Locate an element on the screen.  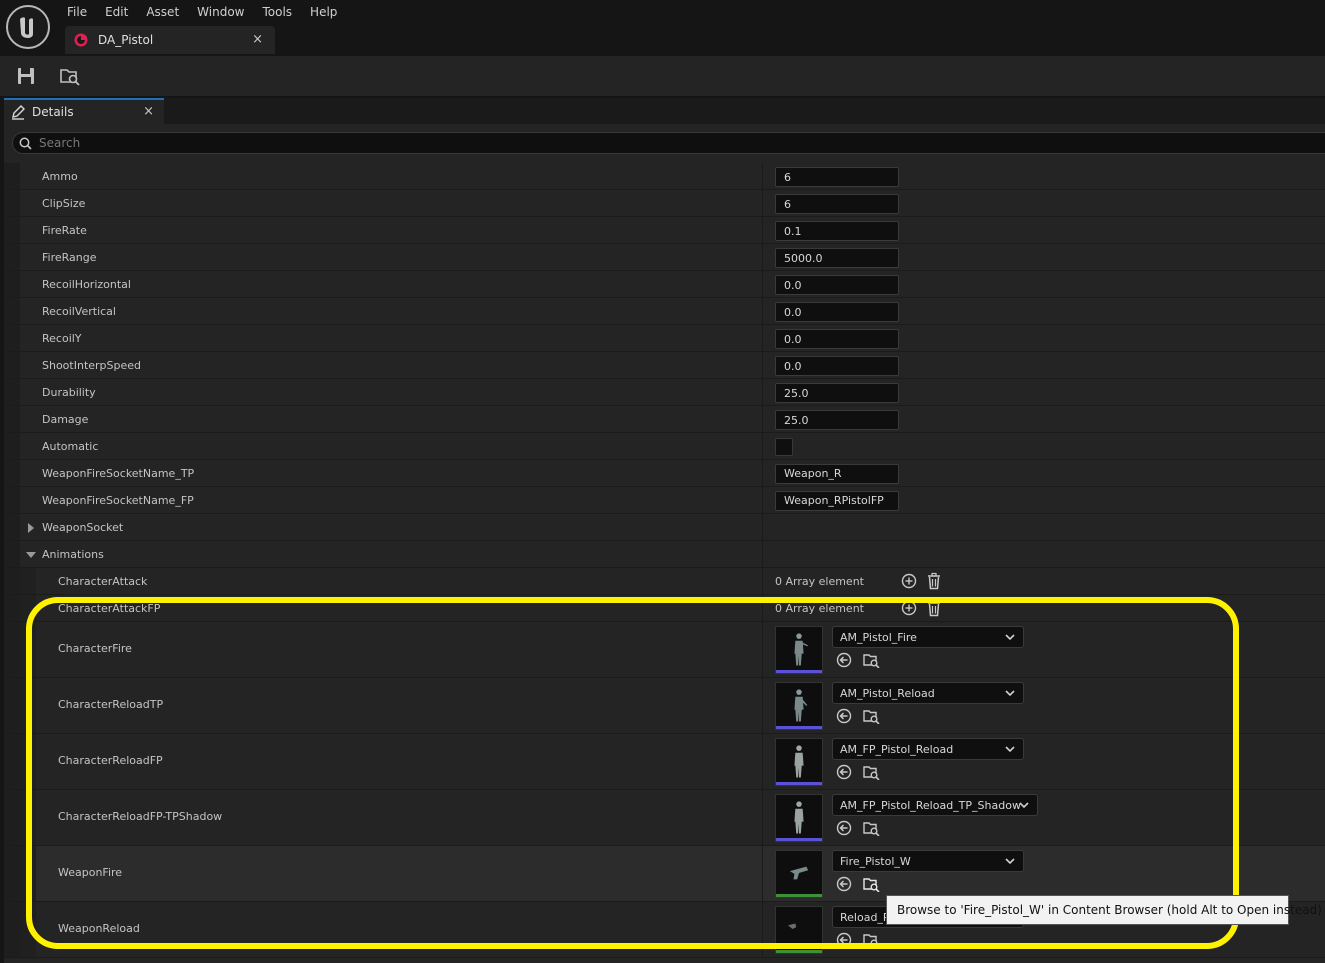
ammo-field: 6 is located at coordinates (837, 177).